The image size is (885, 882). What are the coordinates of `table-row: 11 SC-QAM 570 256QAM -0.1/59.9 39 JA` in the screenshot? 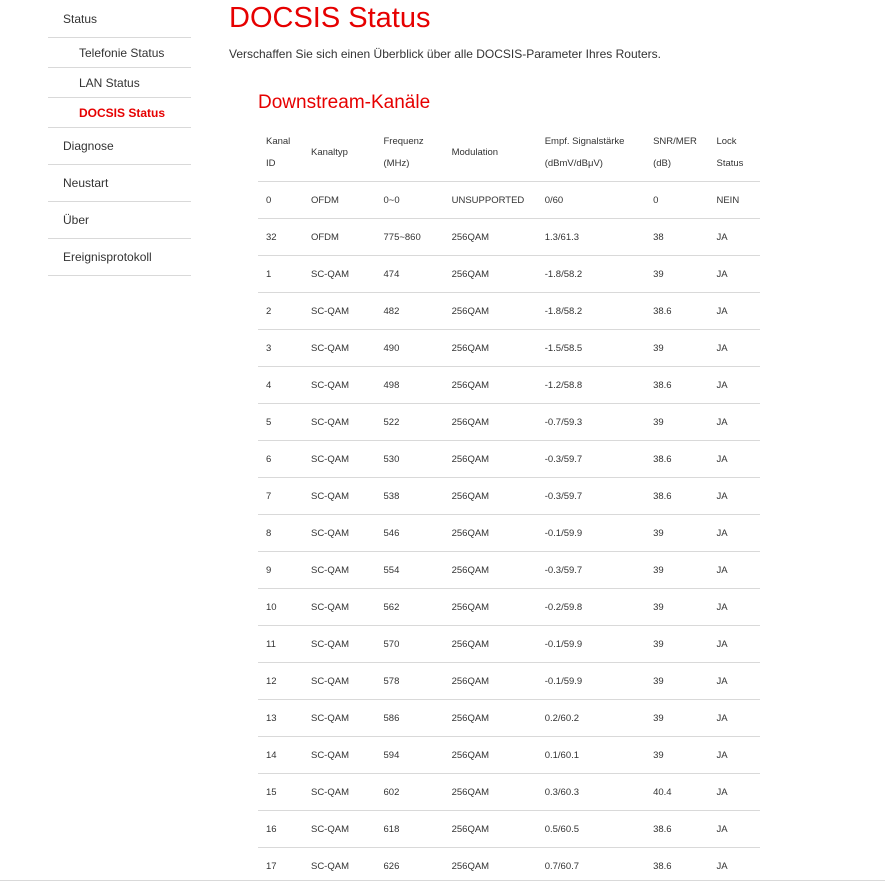 It's located at (509, 644).